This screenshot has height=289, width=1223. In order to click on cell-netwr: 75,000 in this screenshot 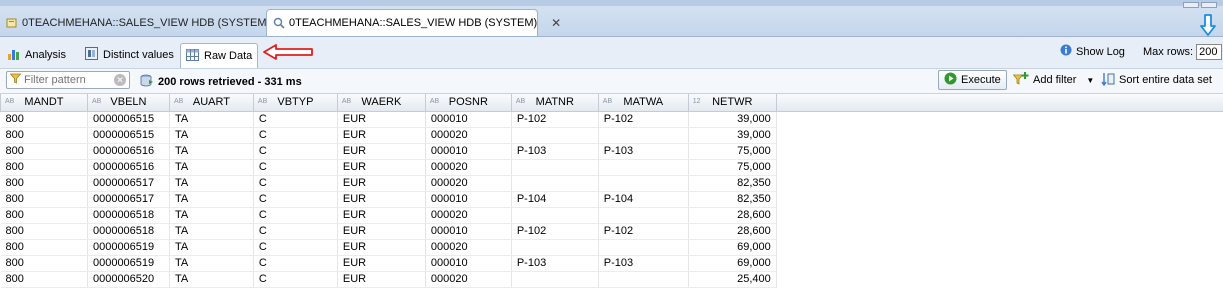, I will do `click(732, 151)`.